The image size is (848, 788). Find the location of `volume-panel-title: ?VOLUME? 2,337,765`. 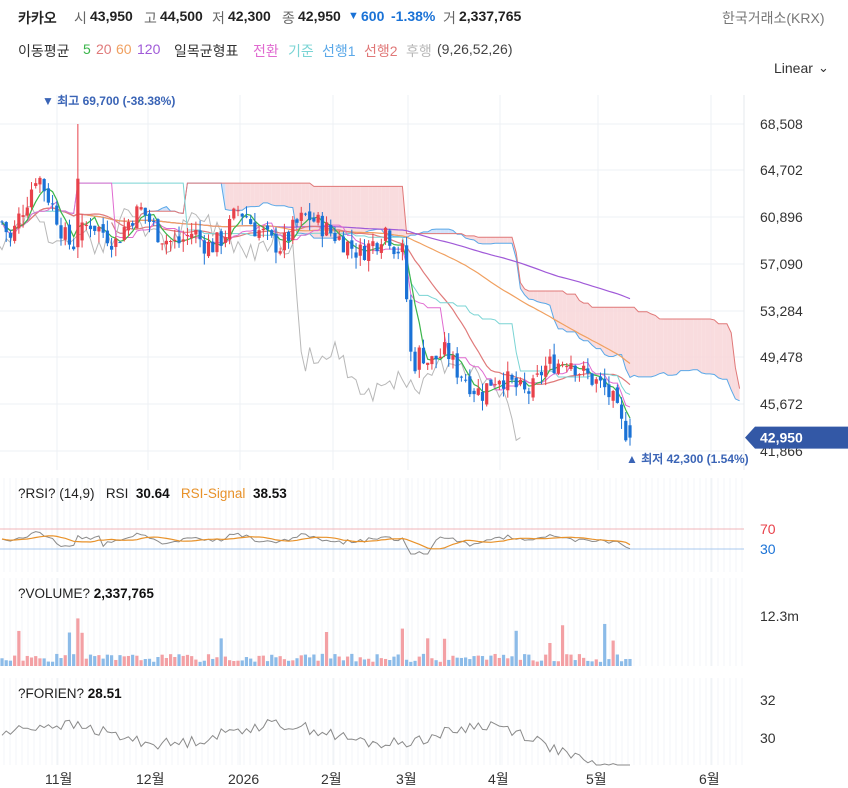

volume-panel-title: ?VOLUME? 2,337,765 is located at coordinates (86, 593).